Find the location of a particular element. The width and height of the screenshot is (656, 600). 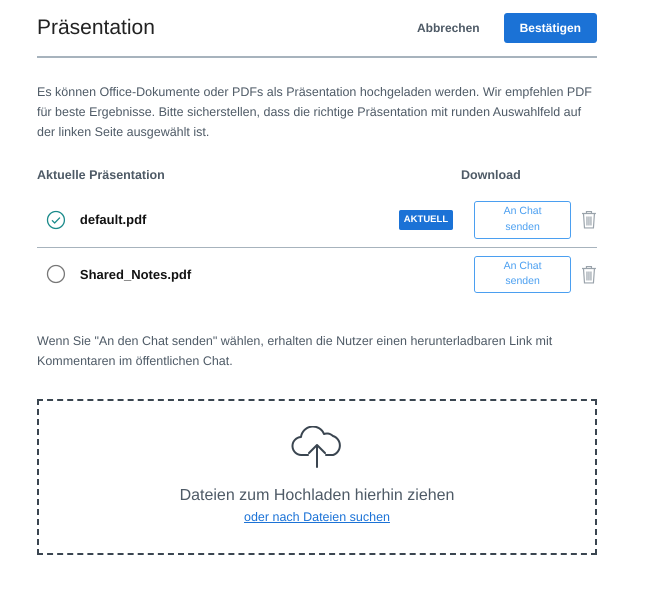

confirm-button: Bestätigen is located at coordinates (550, 28).